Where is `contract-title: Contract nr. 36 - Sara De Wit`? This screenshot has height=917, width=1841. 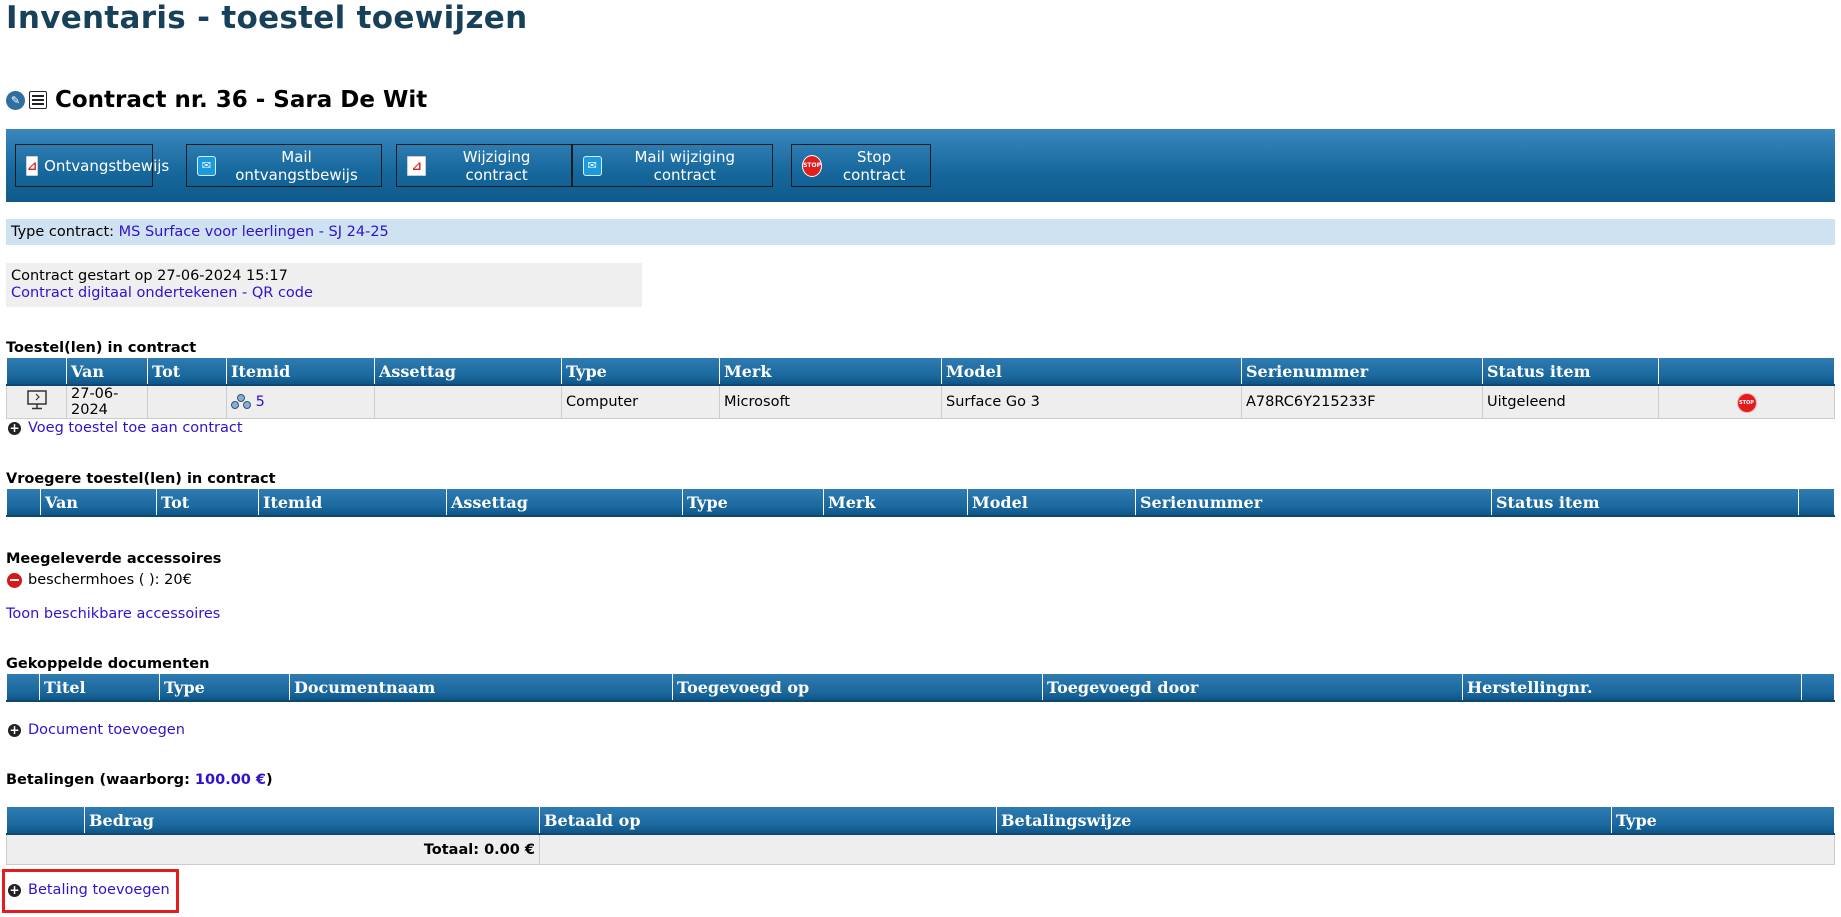
contract-title: Contract nr. 36 - Sara De Wit is located at coordinates (241, 100).